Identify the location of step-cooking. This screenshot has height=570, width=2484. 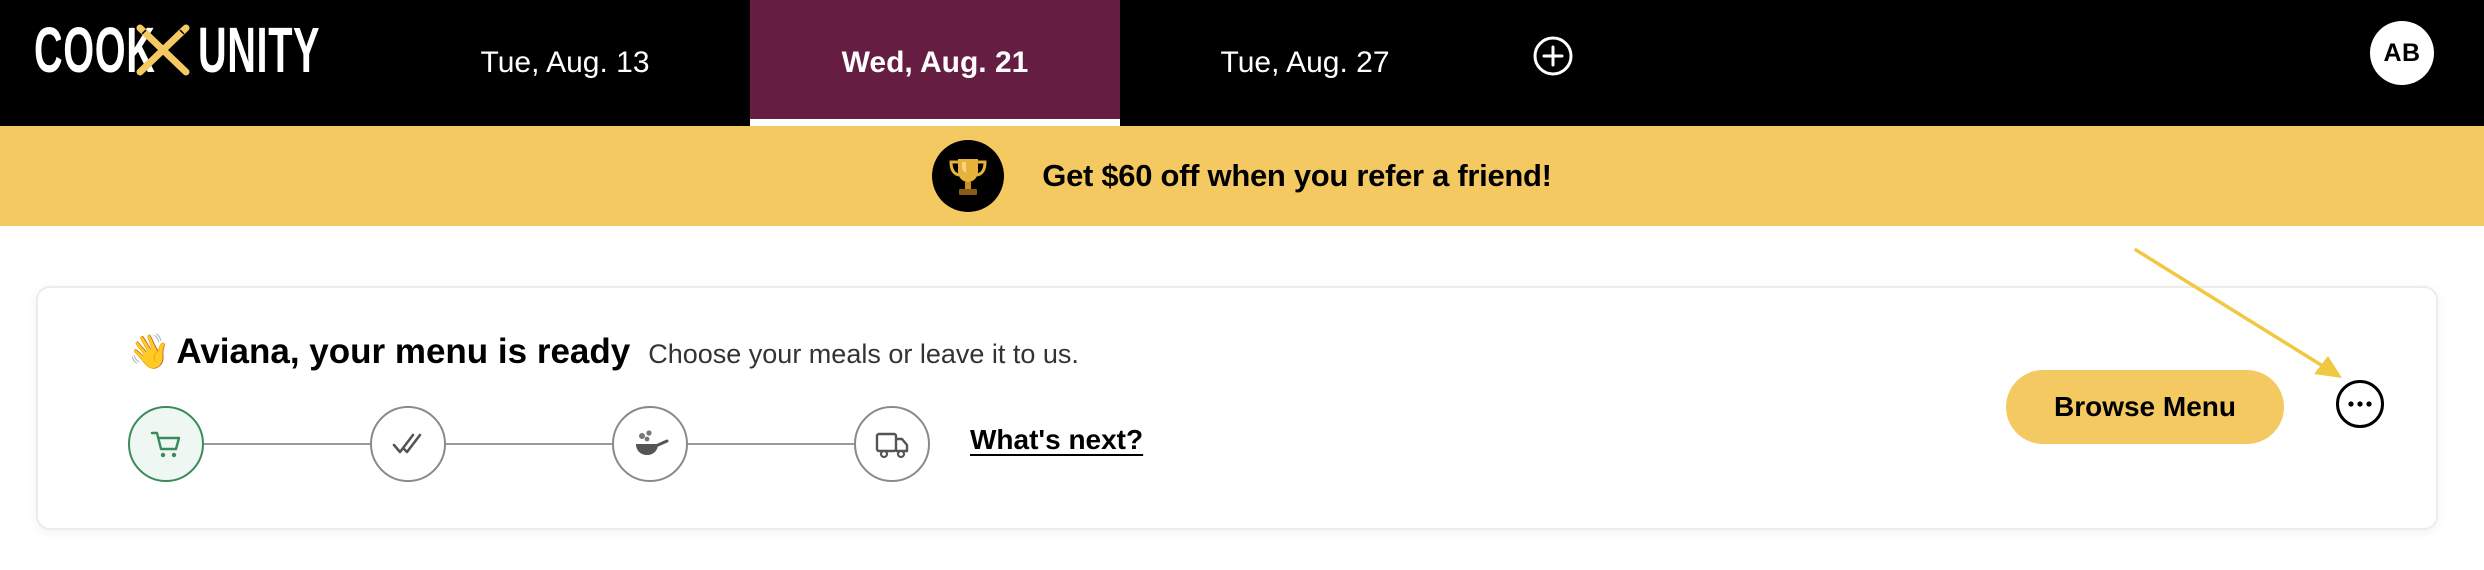
(650, 444).